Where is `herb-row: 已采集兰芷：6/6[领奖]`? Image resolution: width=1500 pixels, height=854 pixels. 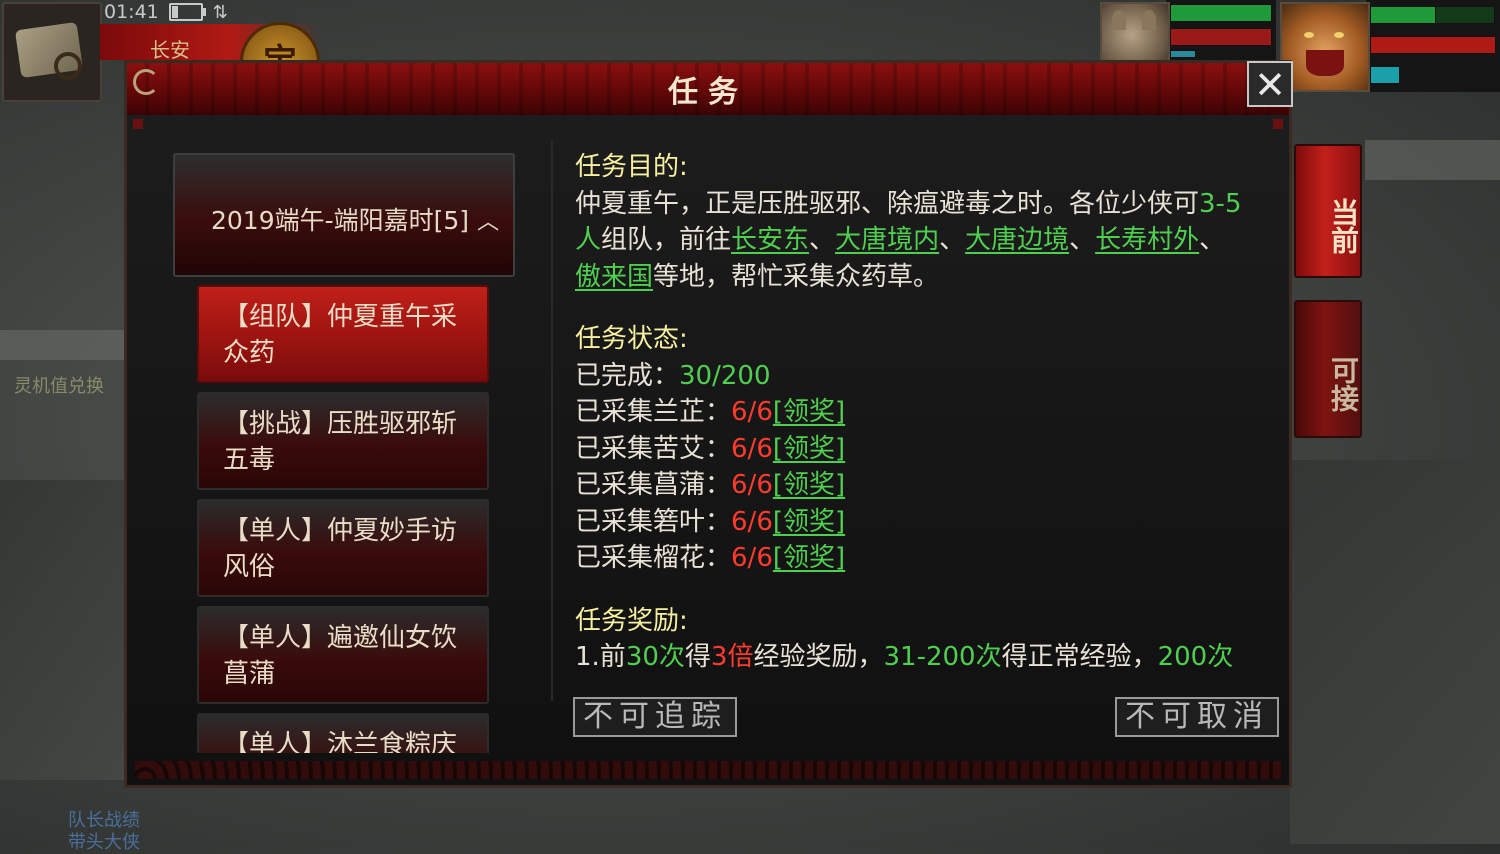
herb-row: 已采集兰芷：6/6[领奖] is located at coordinates (911, 412).